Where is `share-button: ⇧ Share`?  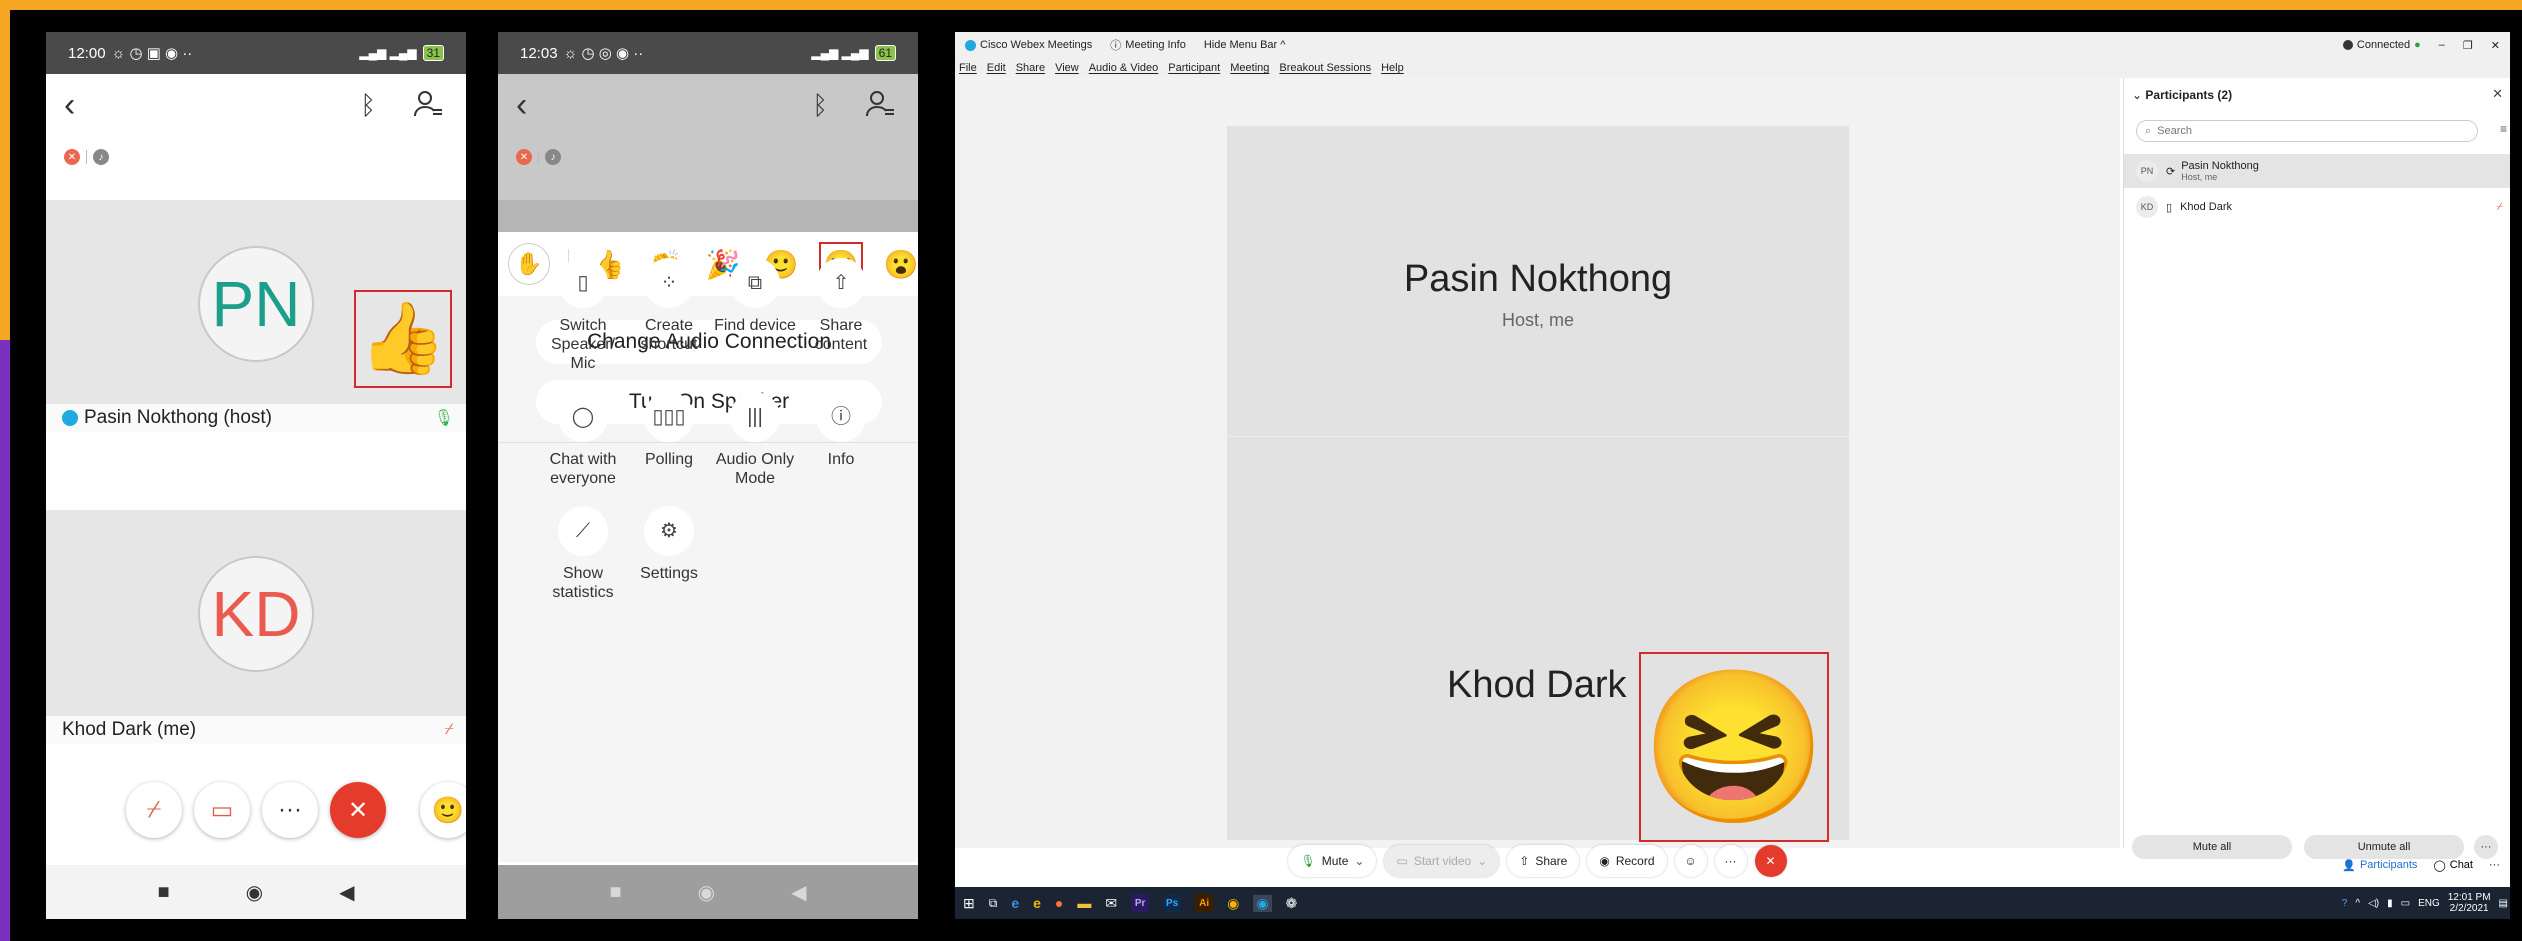 share-button: ⇧ Share is located at coordinates (1543, 861).